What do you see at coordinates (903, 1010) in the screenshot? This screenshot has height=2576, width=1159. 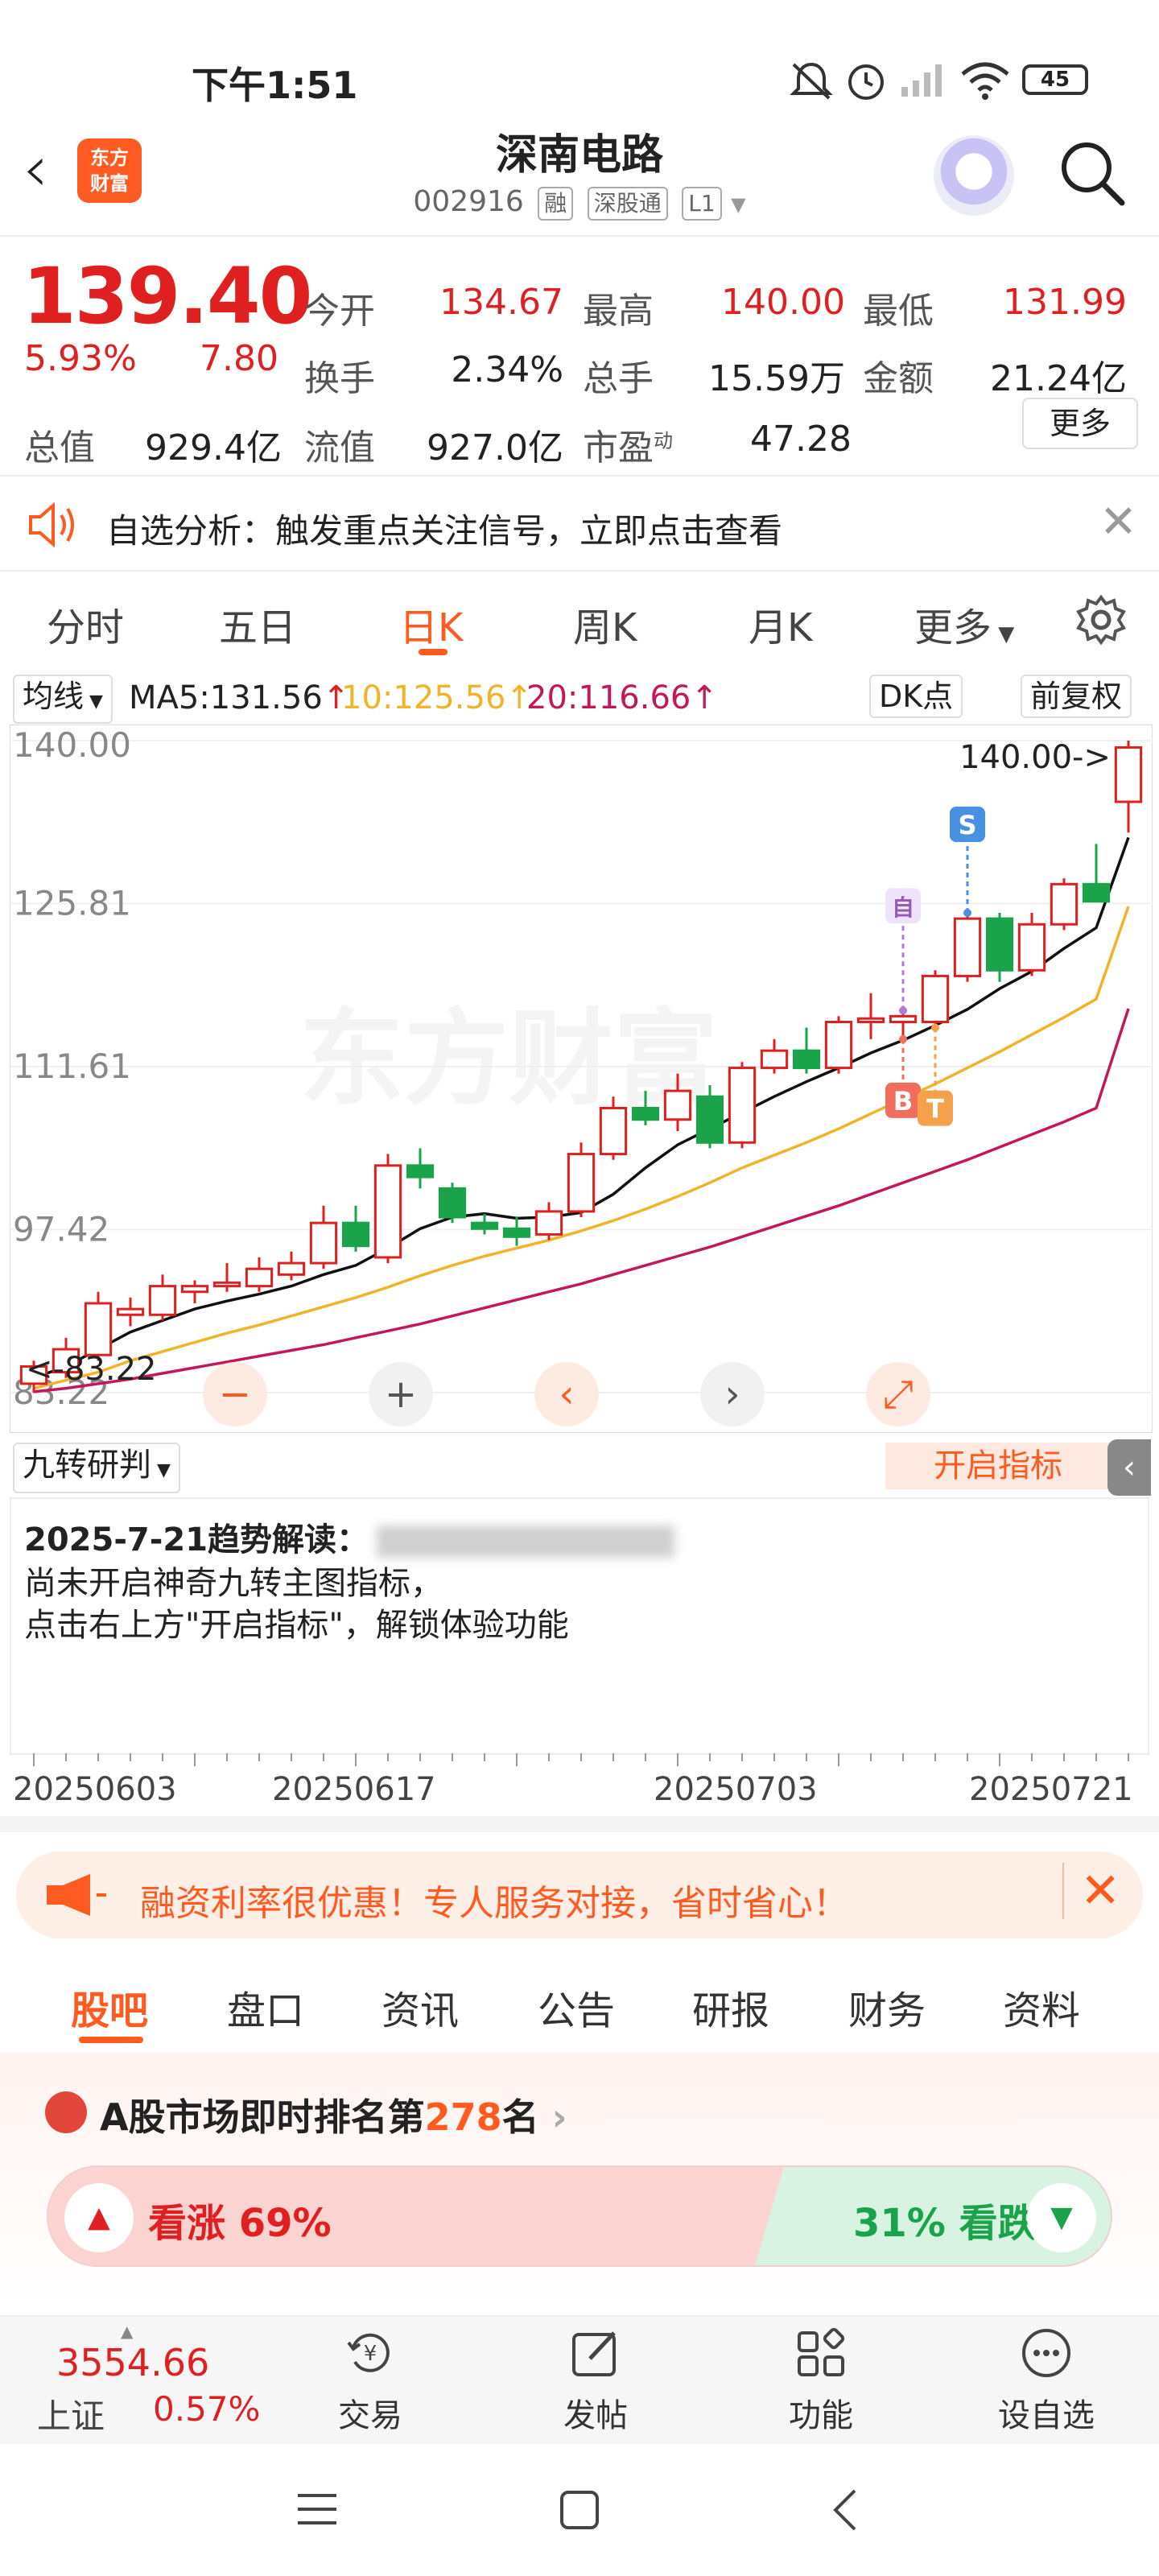 I see `watchlist-marker-dot` at bounding box center [903, 1010].